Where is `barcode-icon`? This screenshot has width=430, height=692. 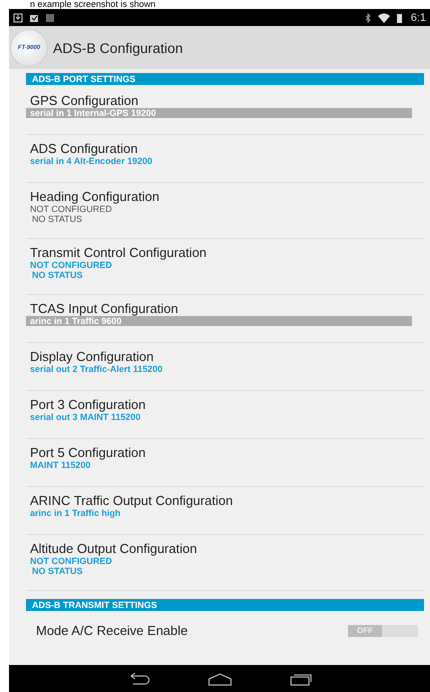
barcode-icon is located at coordinates (50, 17).